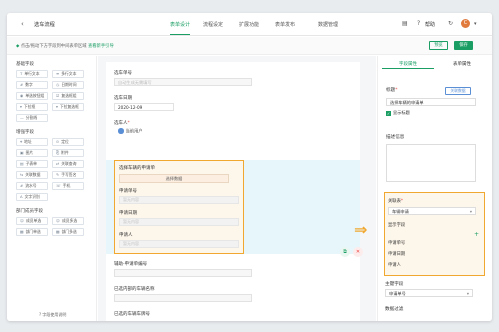 Image resolution: width=499 pixels, height=332 pixels. I want to click on sub-label-apply-date: 申请日期, so click(128, 213).